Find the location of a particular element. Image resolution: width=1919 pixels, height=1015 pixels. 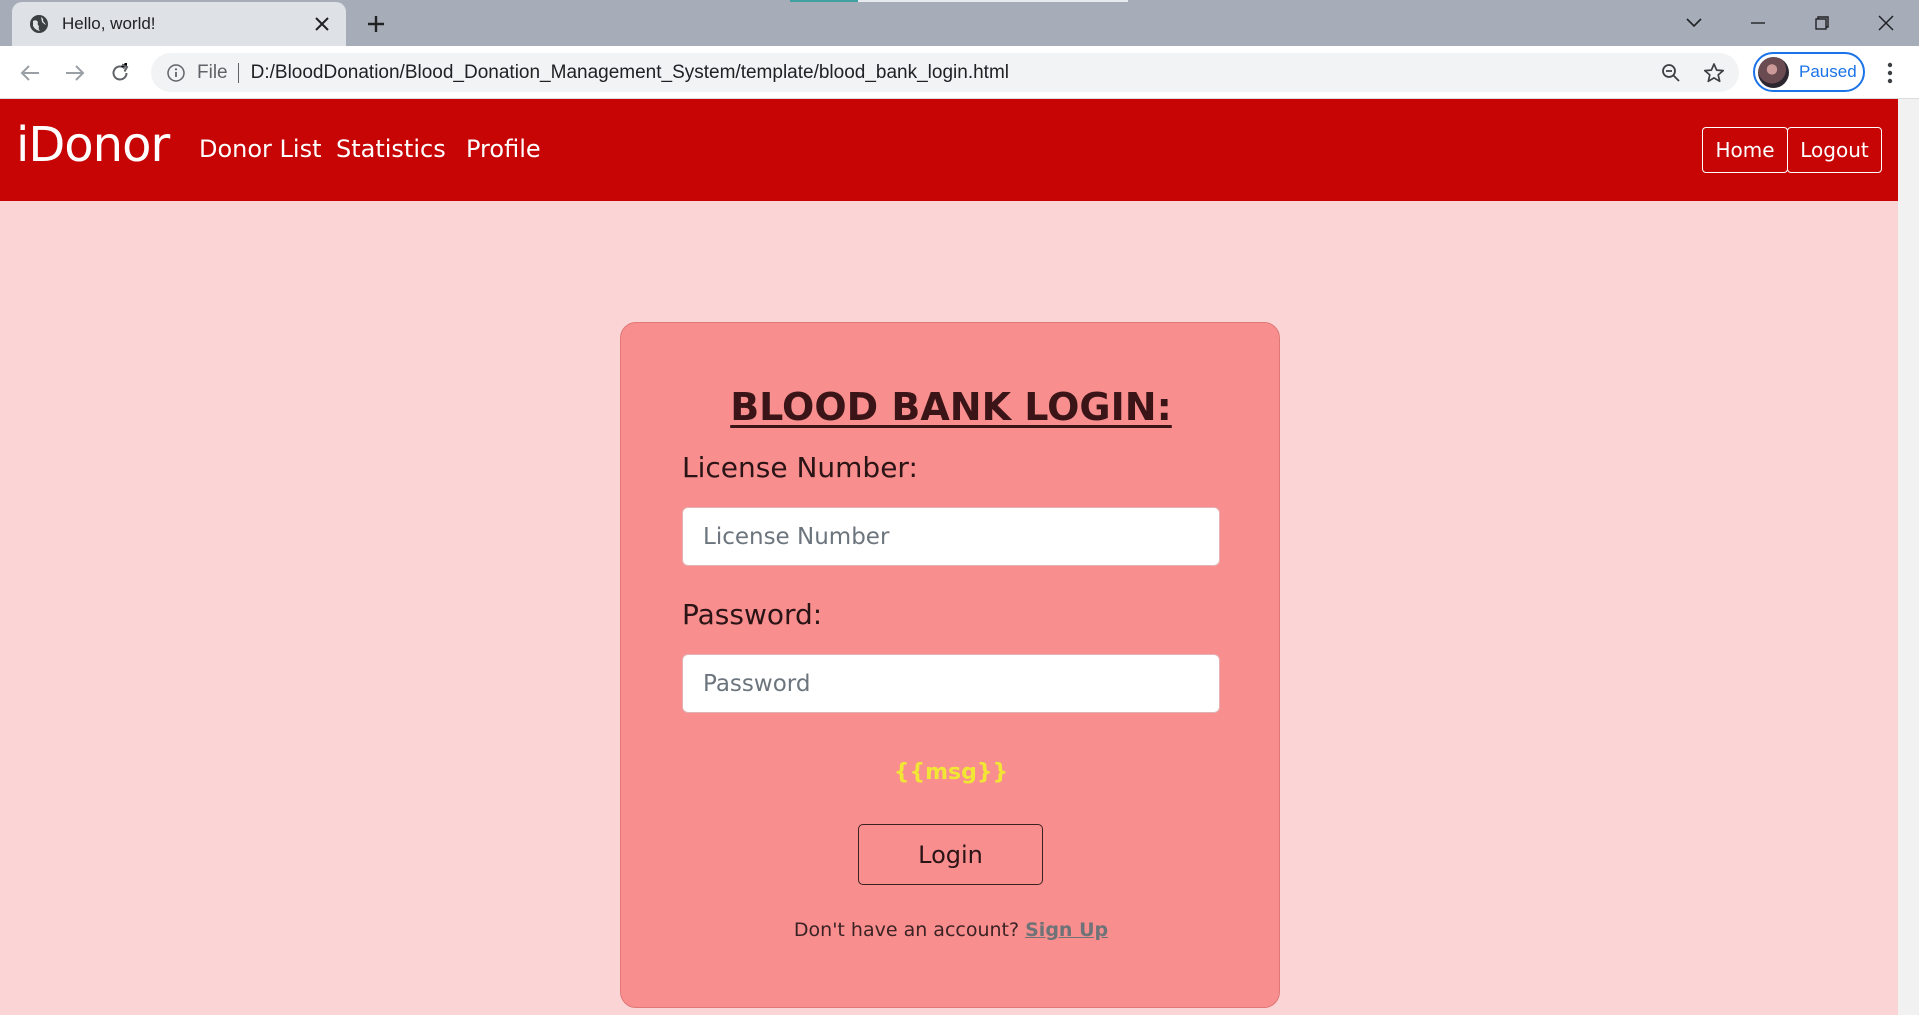

login-button: Login is located at coordinates (950, 854).